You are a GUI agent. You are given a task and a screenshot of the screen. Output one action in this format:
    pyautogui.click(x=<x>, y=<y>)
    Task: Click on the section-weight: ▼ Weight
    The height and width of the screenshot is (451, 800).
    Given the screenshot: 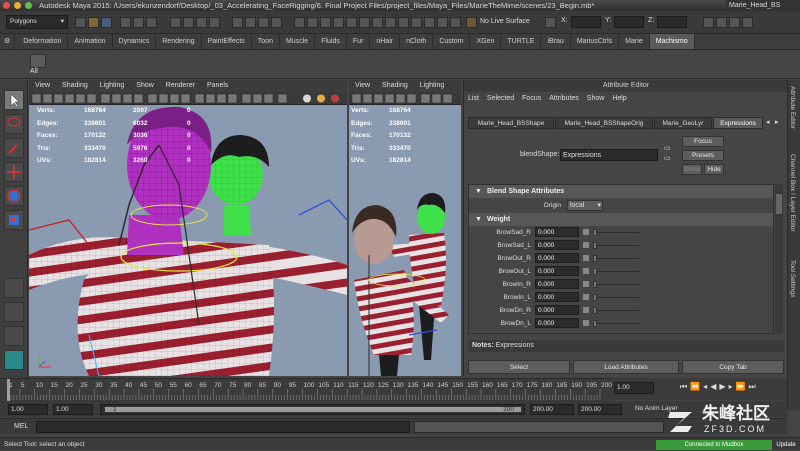 What is the action you would take?
    pyautogui.click(x=621, y=219)
    